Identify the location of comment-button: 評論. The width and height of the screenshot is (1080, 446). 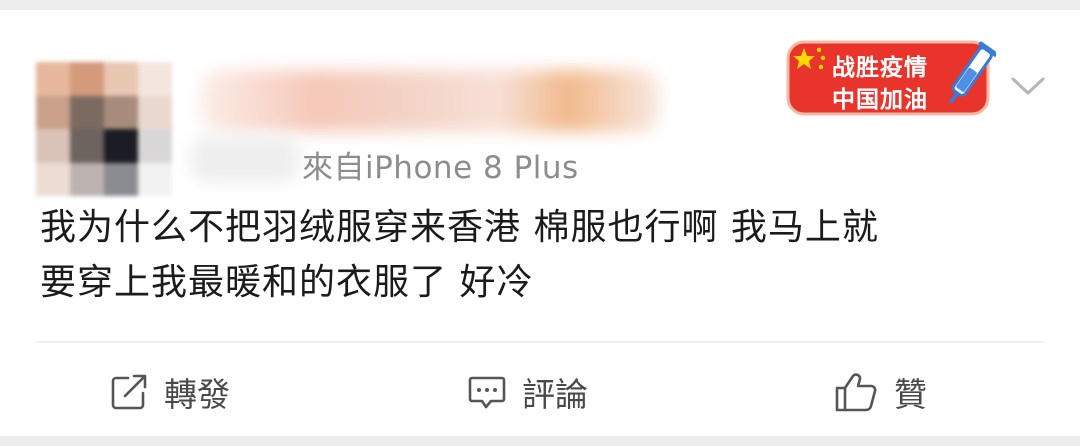
(527, 392).